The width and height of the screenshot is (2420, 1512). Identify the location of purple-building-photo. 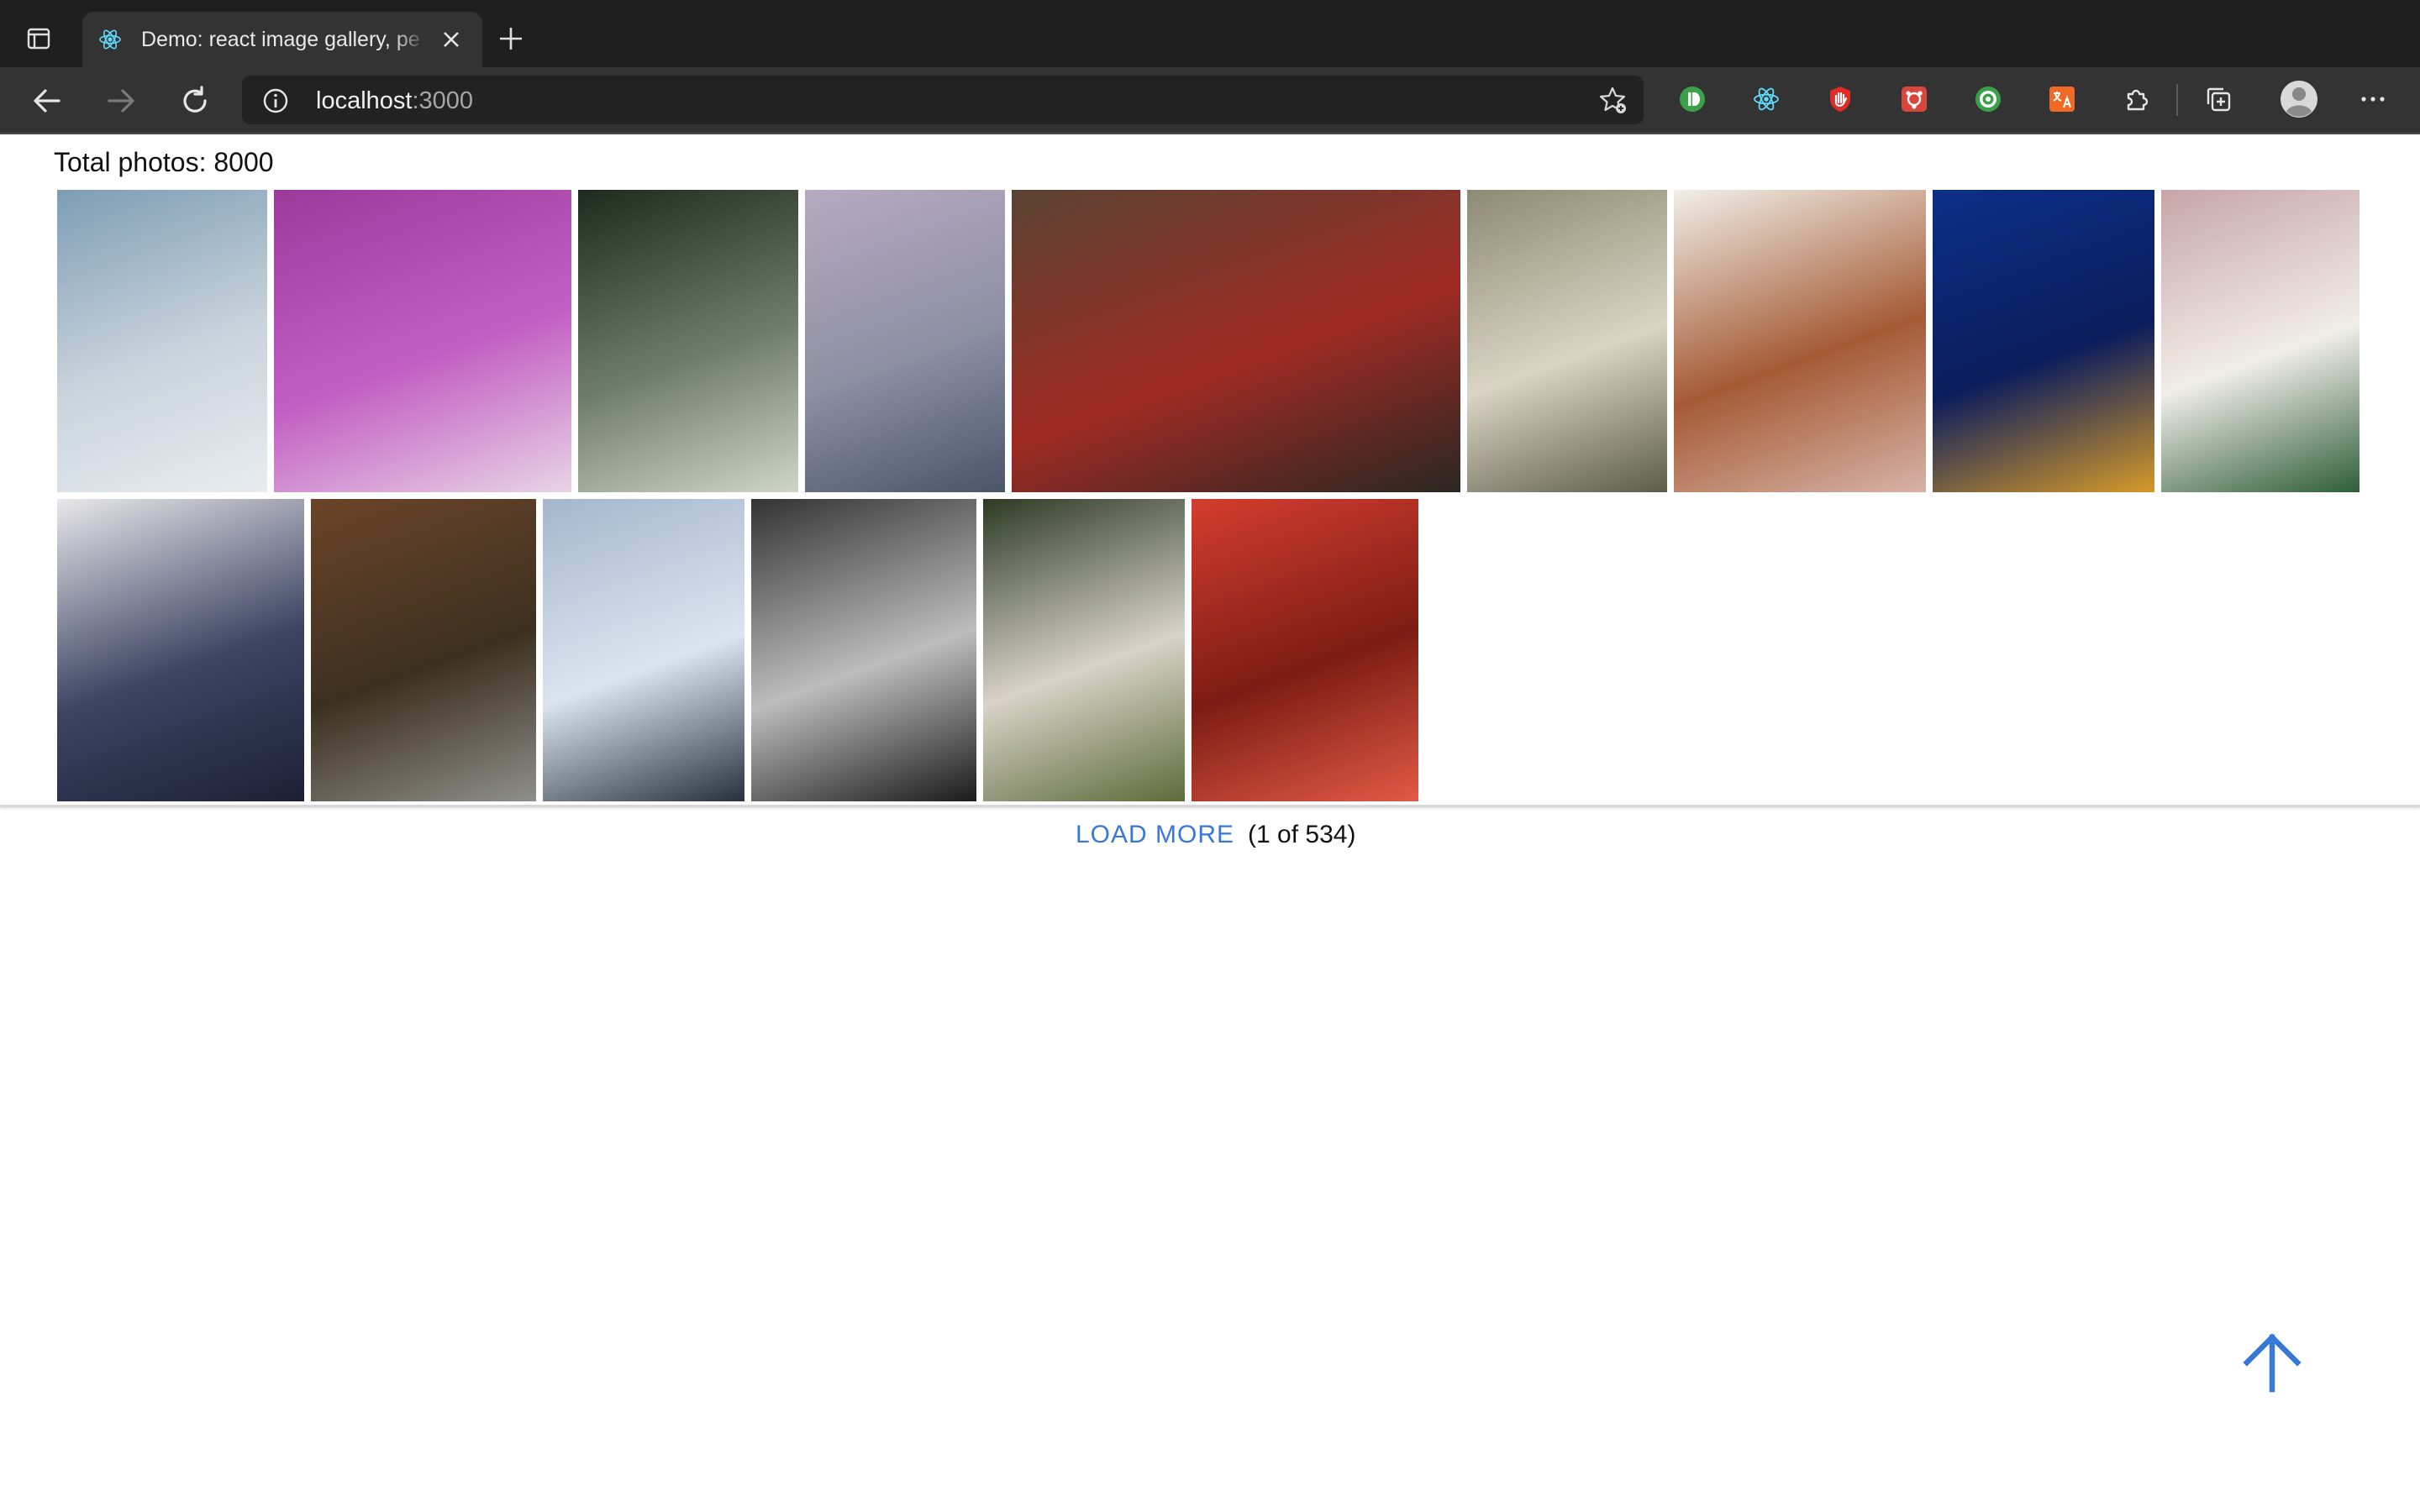
(422, 341).